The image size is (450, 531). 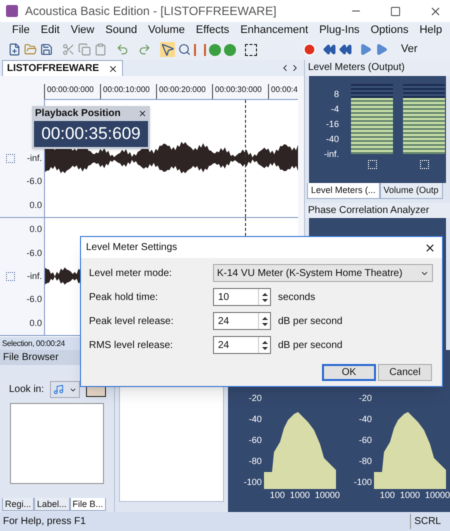 I want to click on ruler-label: 00:00:00:000, so click(x=72, y=91).